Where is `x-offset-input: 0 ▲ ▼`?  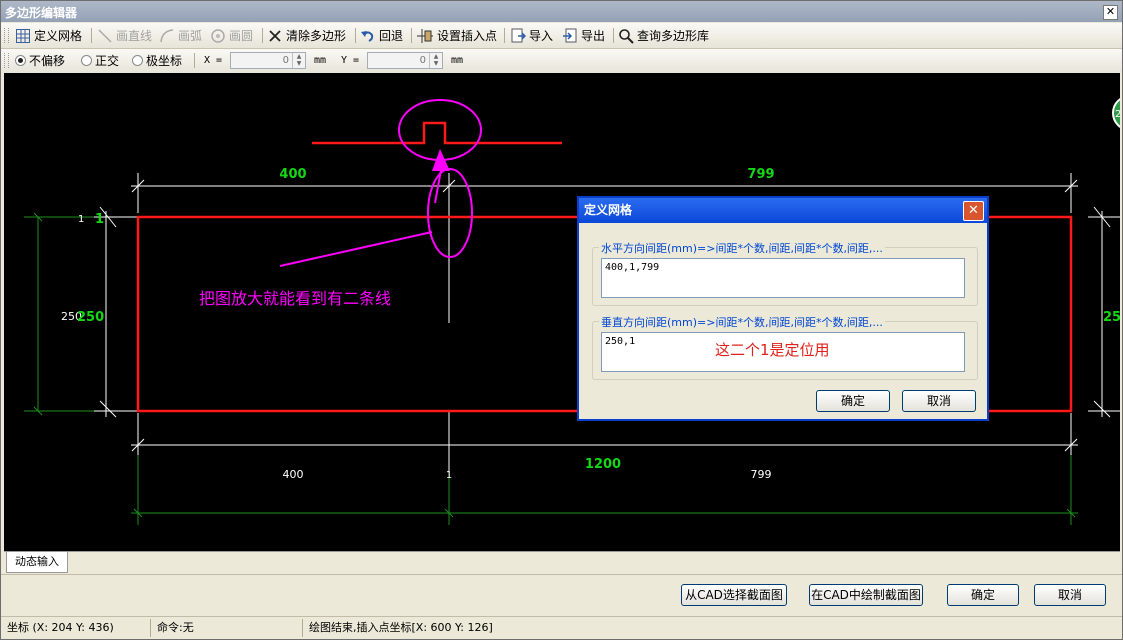
x-offset-input: 0 ▲ ▼ is located at coordinates (268, 60).